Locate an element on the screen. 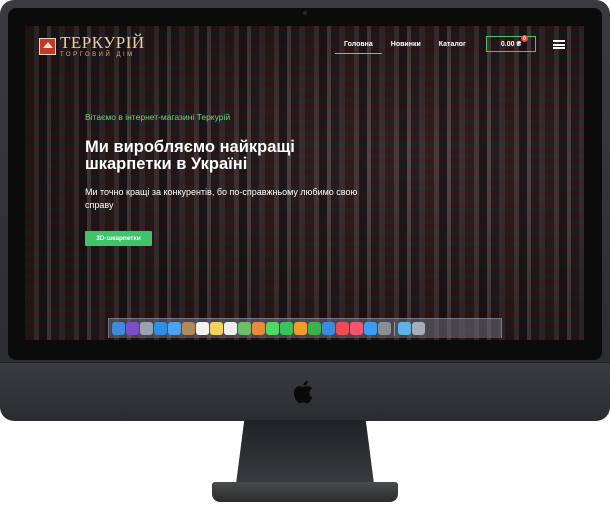 This screenshot has width=610, height=506. notes-icon is located at coordinates (216, 328).